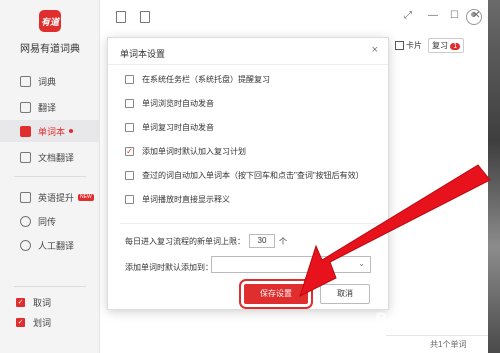 The height and width of the screenshot is (353, 500). I want to click on close-icon: ×, so click(375, 50).